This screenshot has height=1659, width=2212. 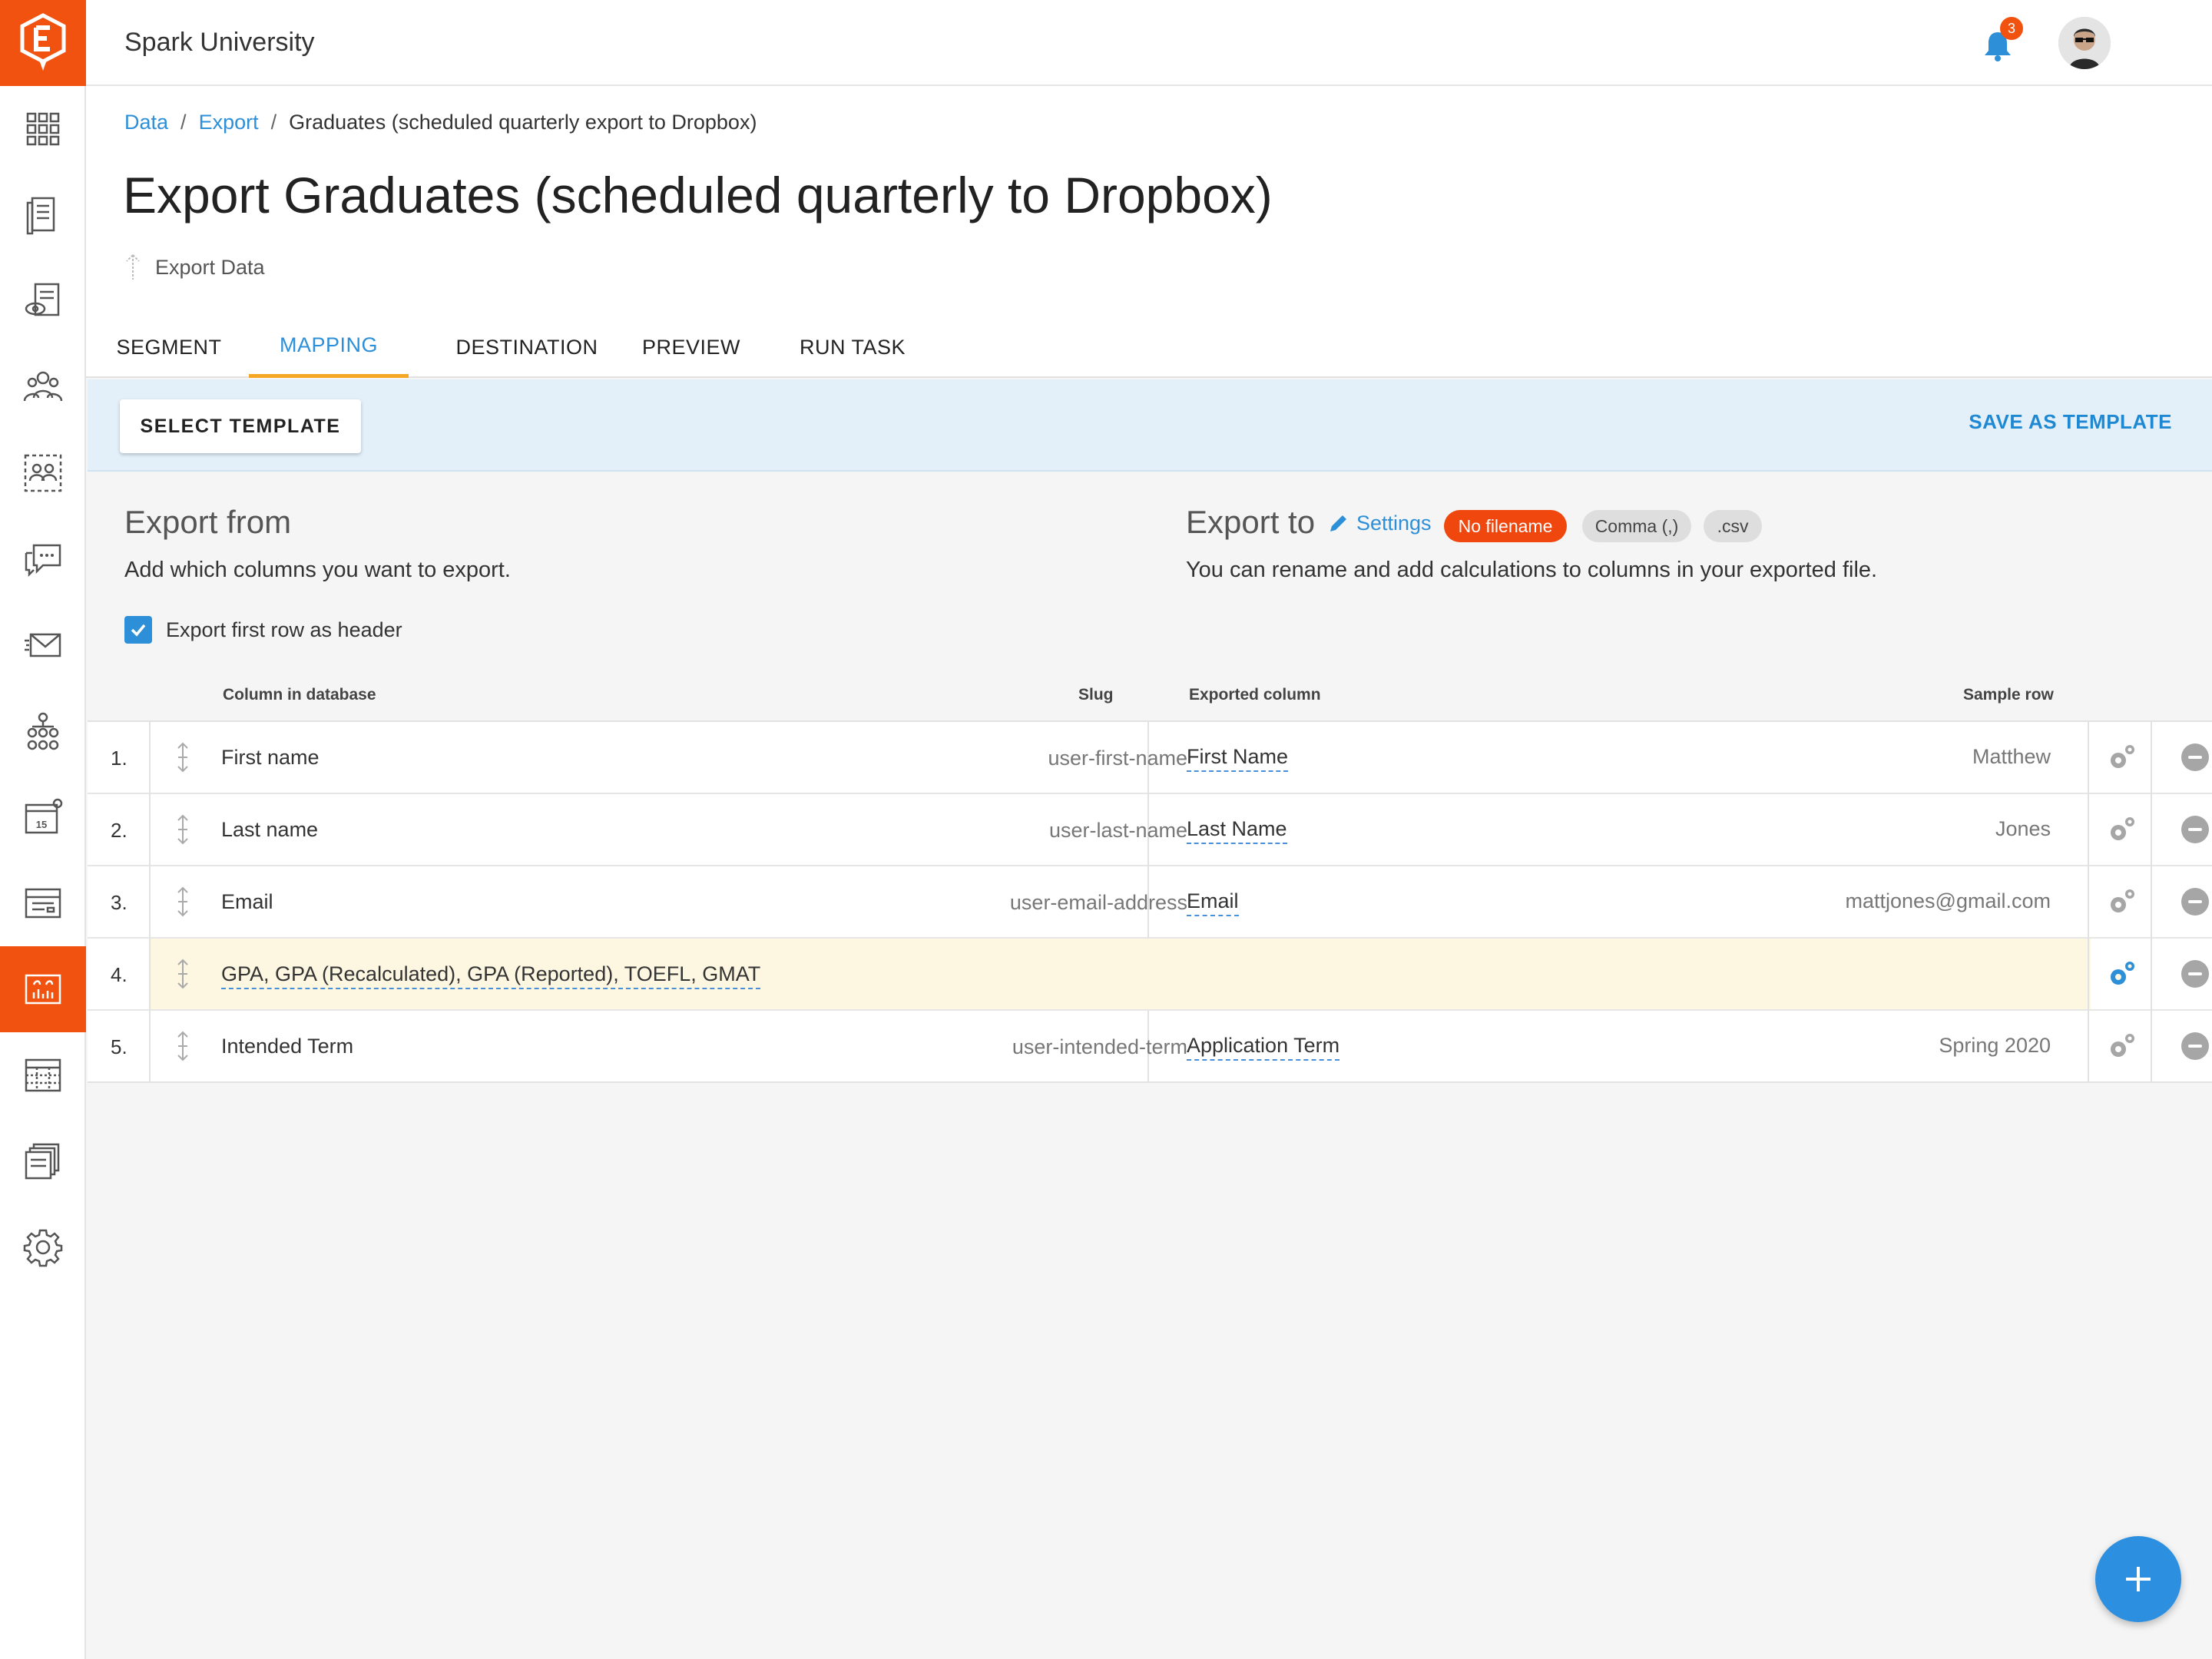 I want to click on slug-header: Slug, so click(x=1096, y=695).